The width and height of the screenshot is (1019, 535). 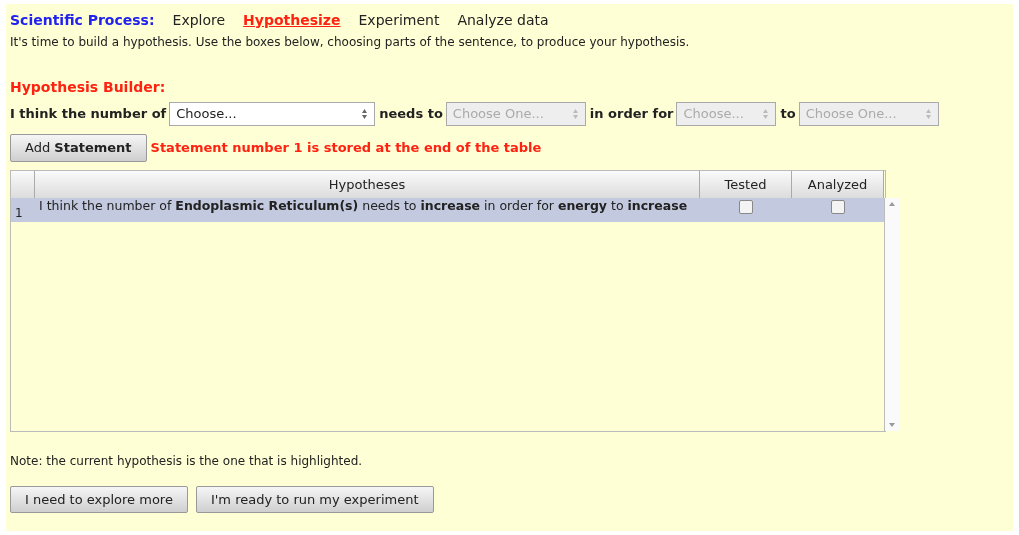 What do you see at coordinates (788, 114) in the screenshot?
I see `sentence-text: to` at bounding box center [788, 114].